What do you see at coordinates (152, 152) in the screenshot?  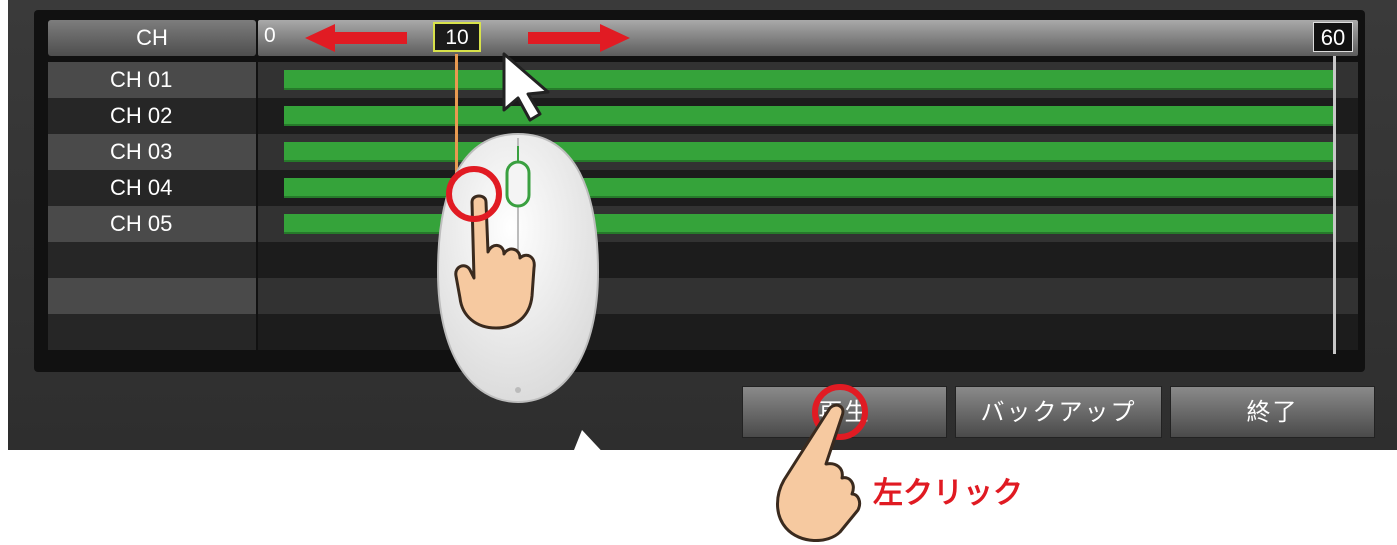 I see `channel-label: CH 03` at bounding box center [152, 152].